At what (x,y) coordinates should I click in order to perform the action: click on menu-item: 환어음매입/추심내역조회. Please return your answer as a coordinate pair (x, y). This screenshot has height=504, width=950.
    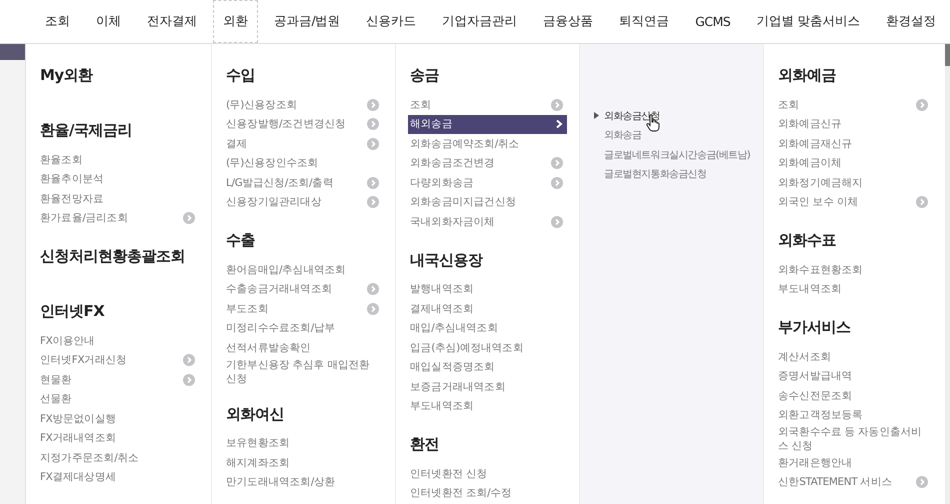
    Looking at the image, I should click on (303, 270).